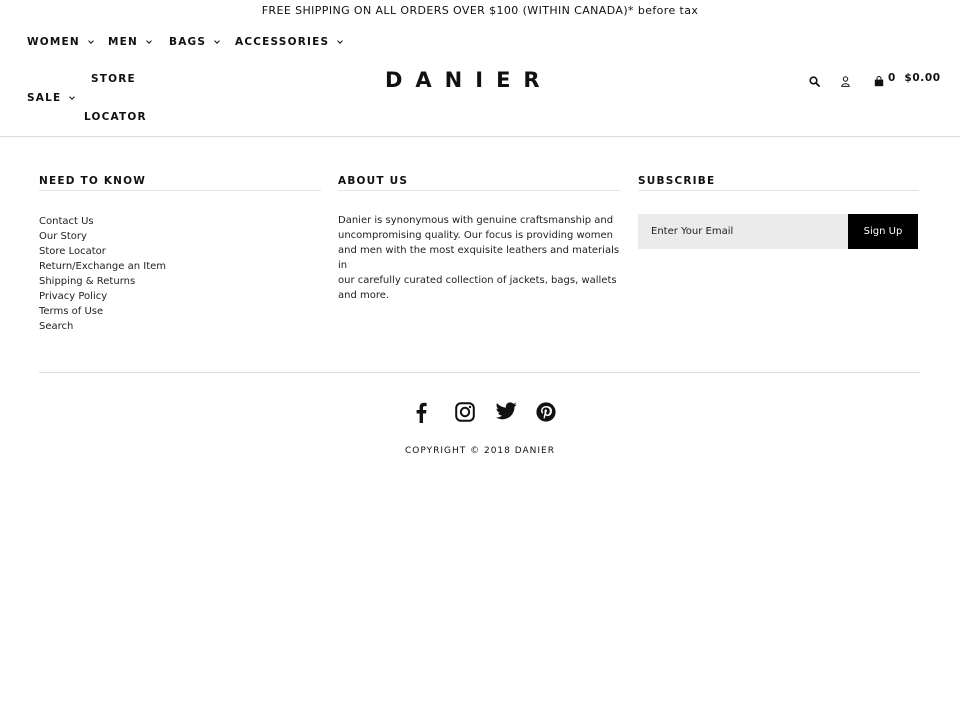  Describe the element at coordinates (506, 413) in the screenshot. I see `twitter-icon` at that location.